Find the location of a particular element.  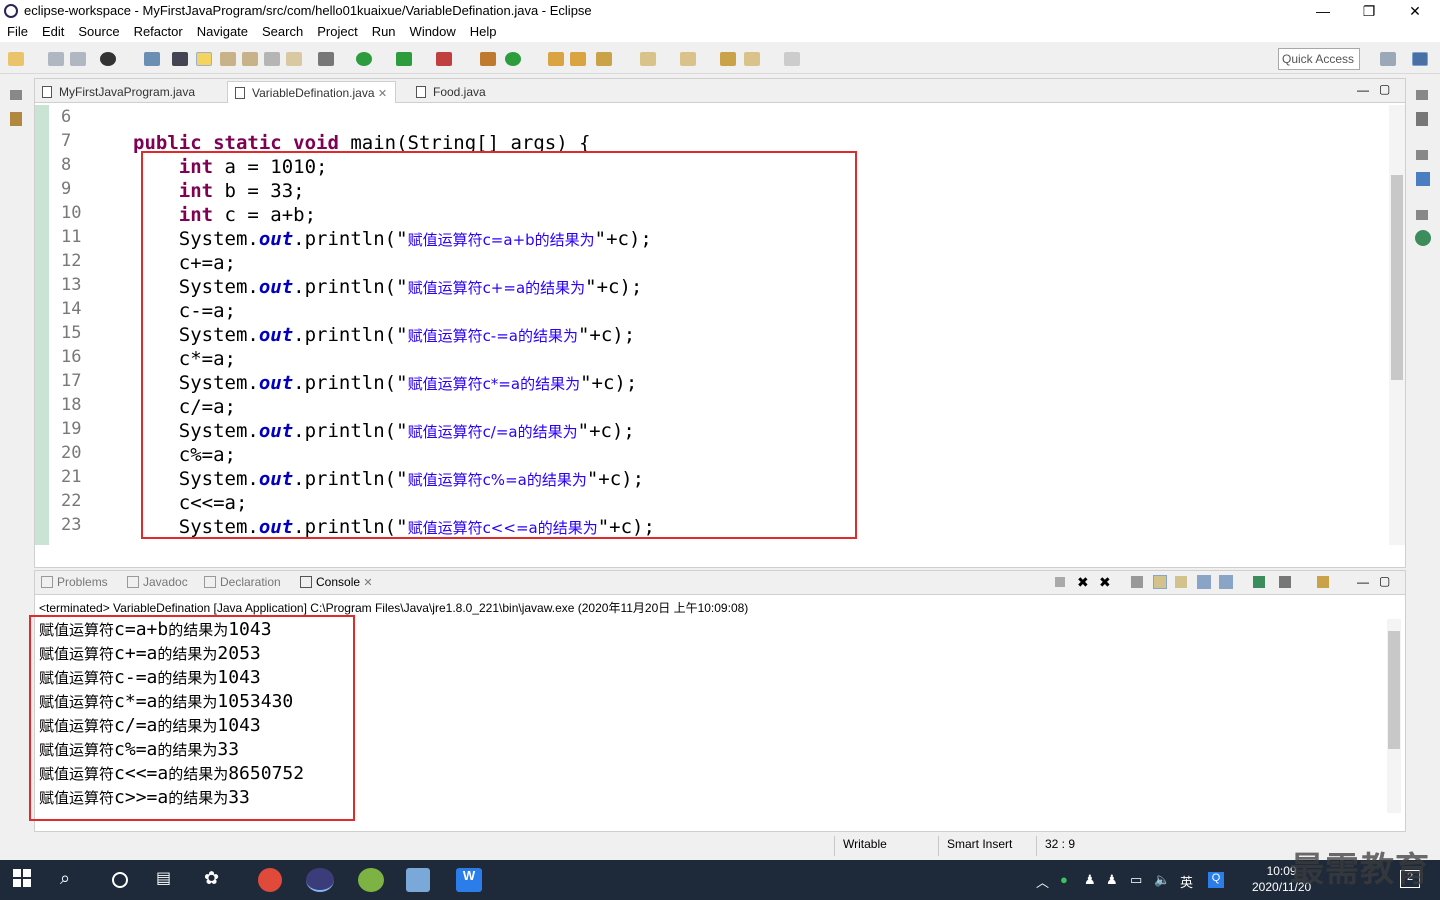

connect-mylyn-icon is located at coordinates (1423, 238).